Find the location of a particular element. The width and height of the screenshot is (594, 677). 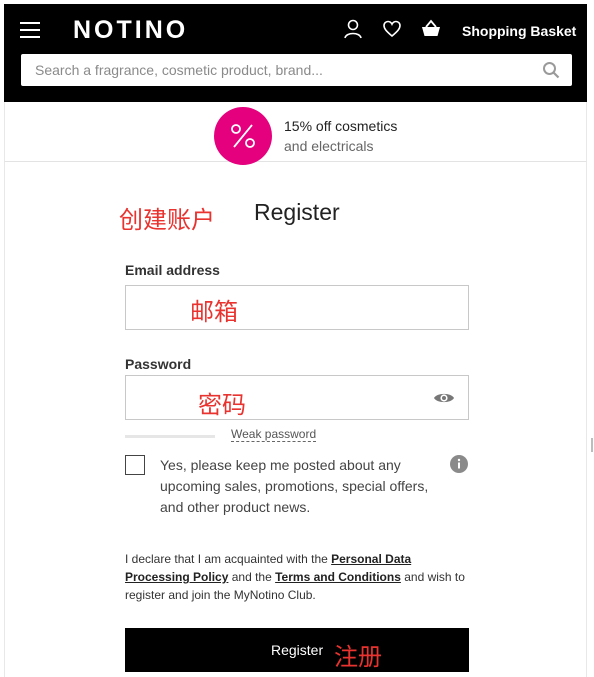

terms-link: Terms and Conditions is located at coordinates (338, 577).